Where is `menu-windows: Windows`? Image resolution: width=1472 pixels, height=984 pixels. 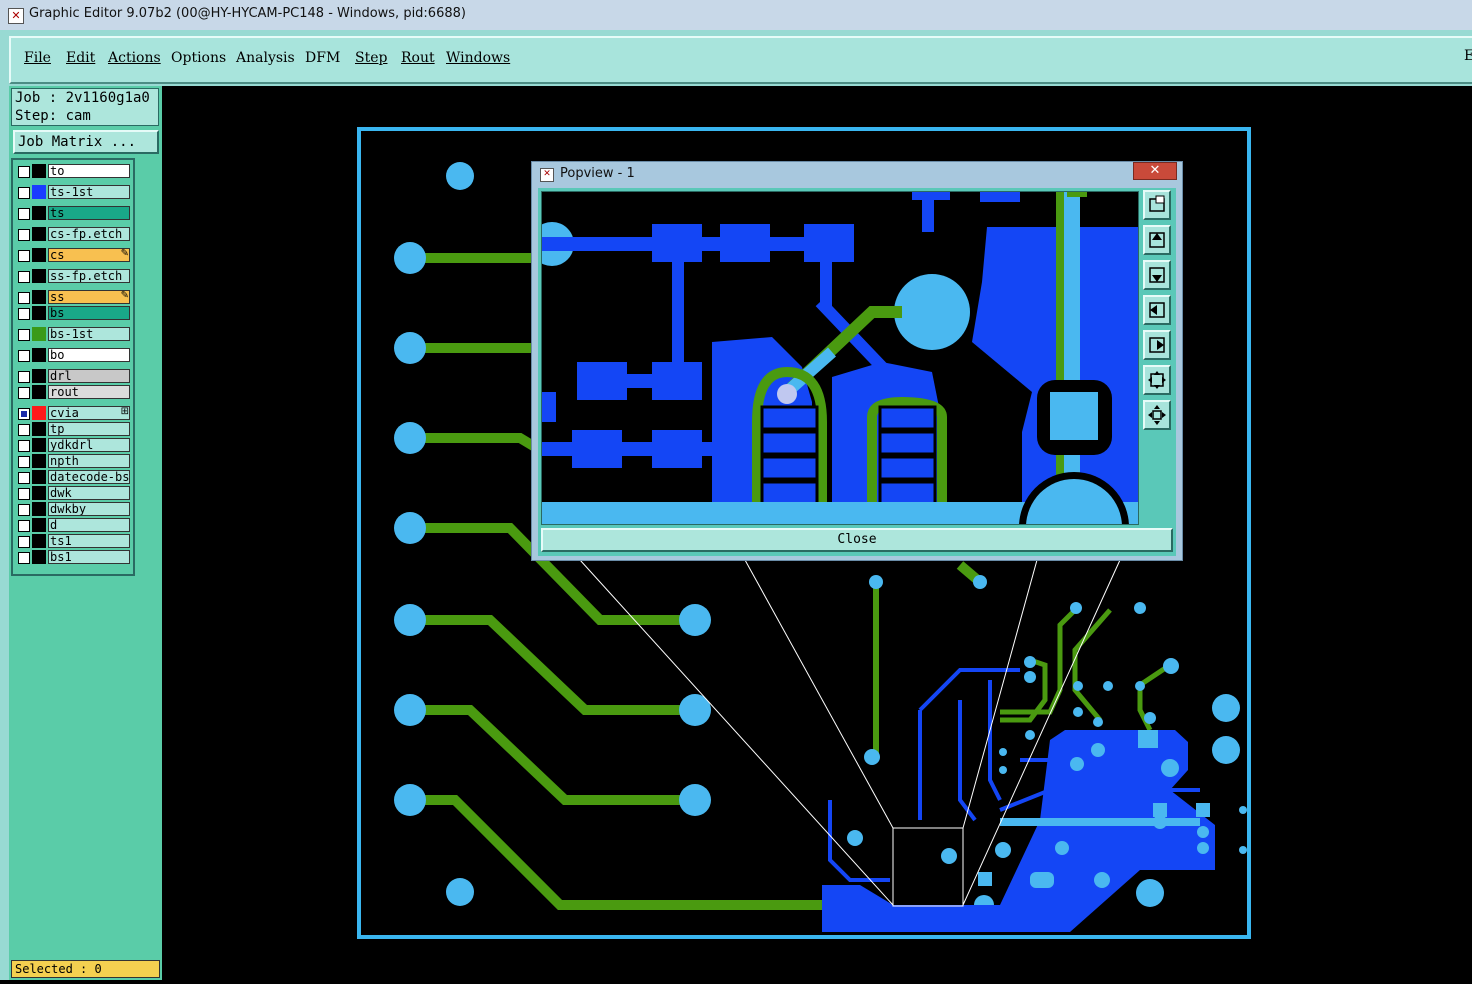 menu-windows: Windows is located at coordinates (478, 58).